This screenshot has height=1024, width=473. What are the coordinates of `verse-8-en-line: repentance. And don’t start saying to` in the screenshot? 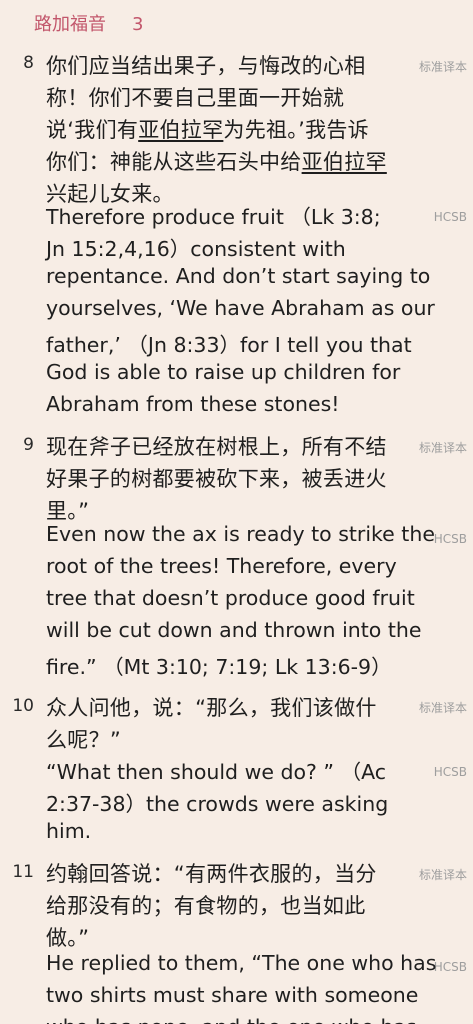 It's located at (238, 276).